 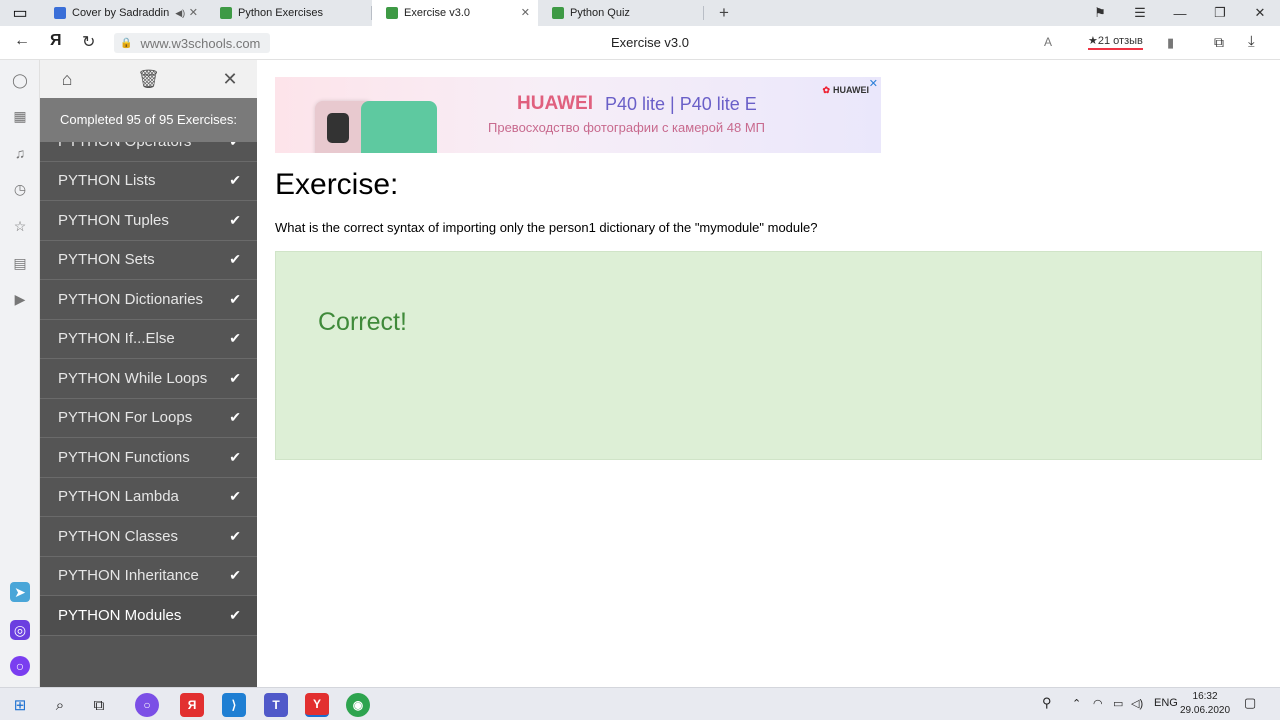 I want to click on notifications-icon: ♫, so click(x=20, y=153).